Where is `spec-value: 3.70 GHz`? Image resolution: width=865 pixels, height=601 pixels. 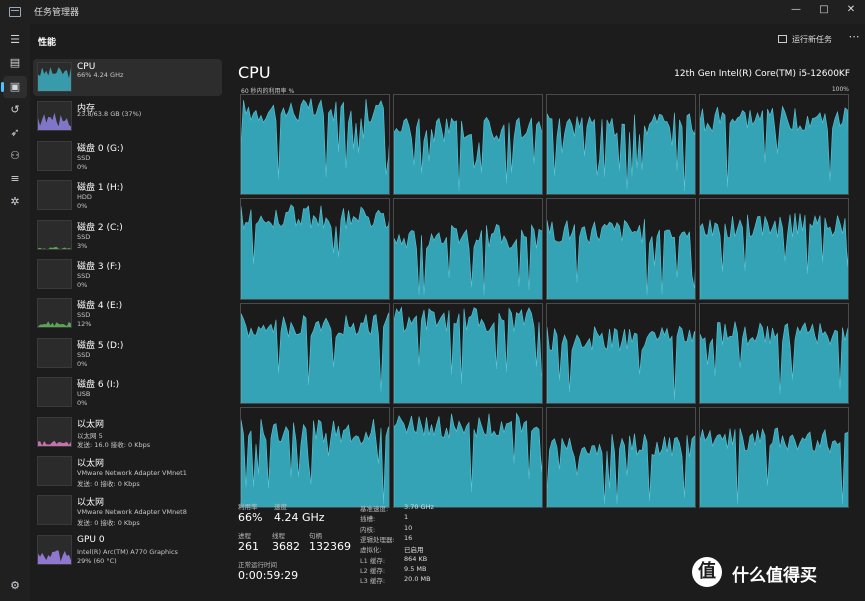 spec-value: 3.70 GHz is located at coordinates (419, 507).